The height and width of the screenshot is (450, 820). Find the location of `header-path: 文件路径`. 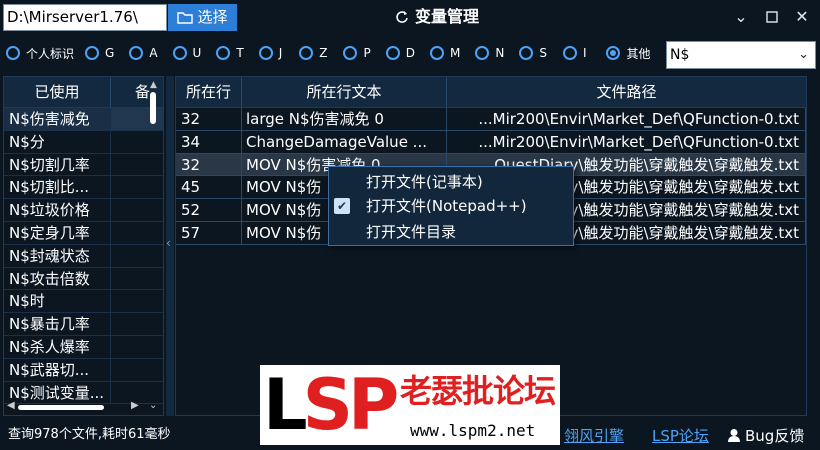

header-path: 文件路径 is located at coordinates (626, 92).